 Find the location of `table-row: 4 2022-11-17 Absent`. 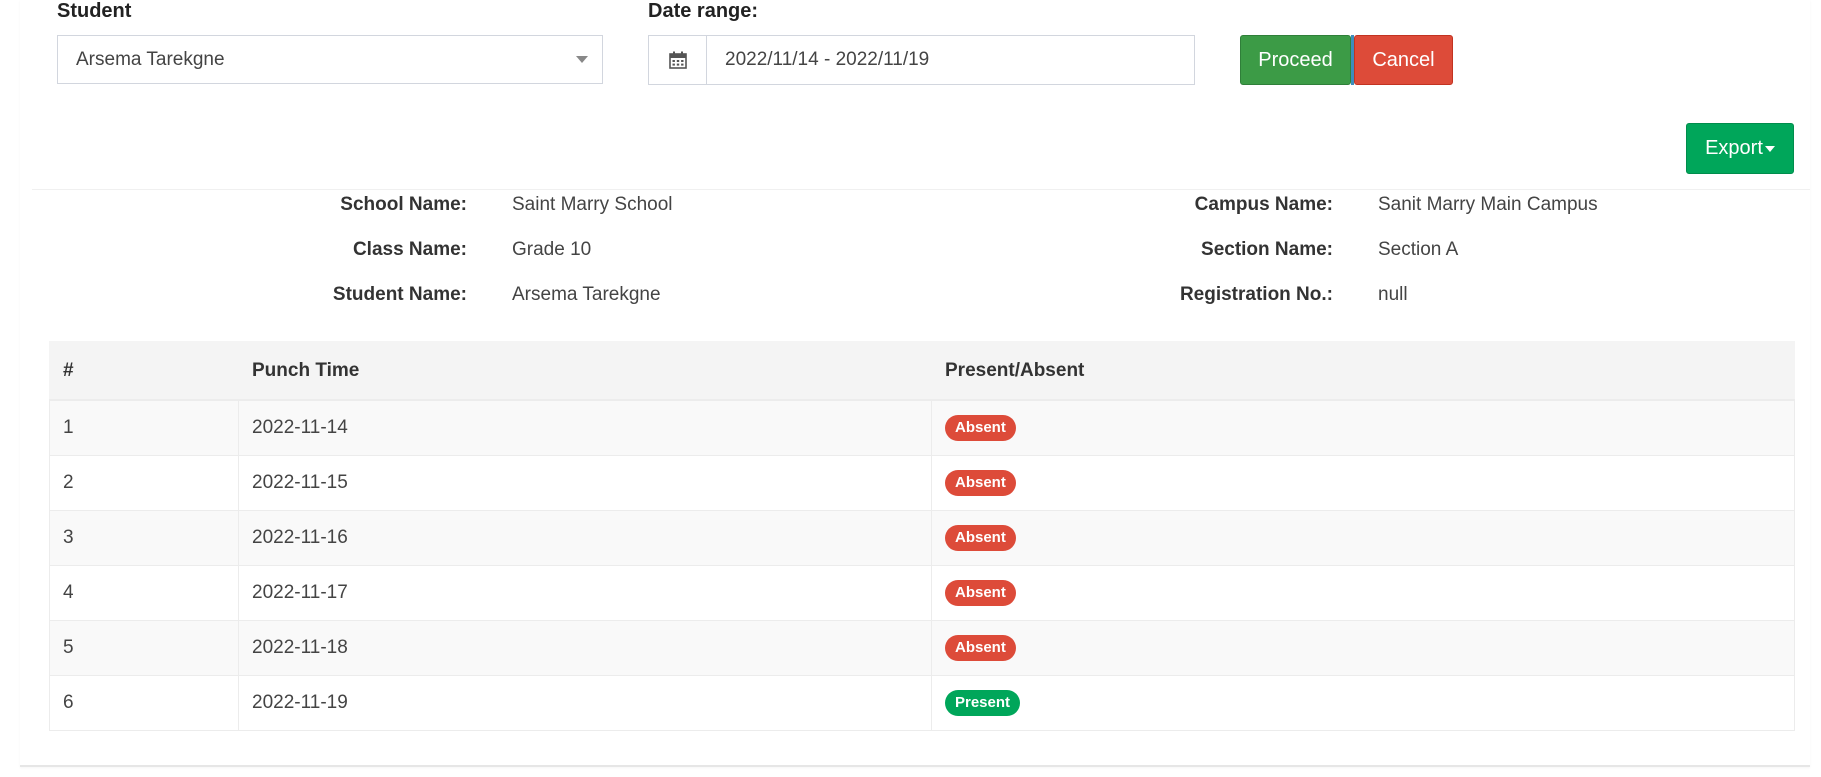

table-row: 4 2022-11-17 Absent is located at coordinates (922, 592).